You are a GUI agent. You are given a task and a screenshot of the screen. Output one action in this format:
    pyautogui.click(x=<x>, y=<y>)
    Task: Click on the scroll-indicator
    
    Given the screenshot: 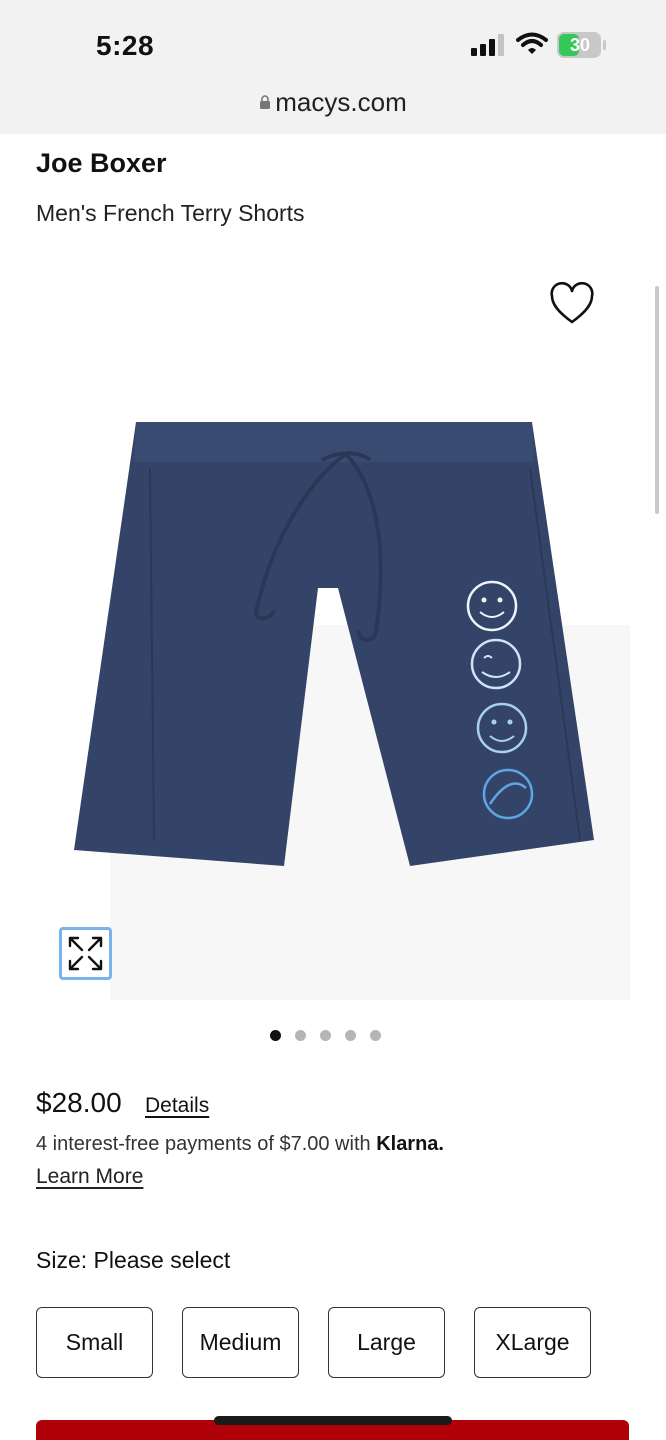 What is the action you would take?
    pyautogui.click(x=657, y=400)
    